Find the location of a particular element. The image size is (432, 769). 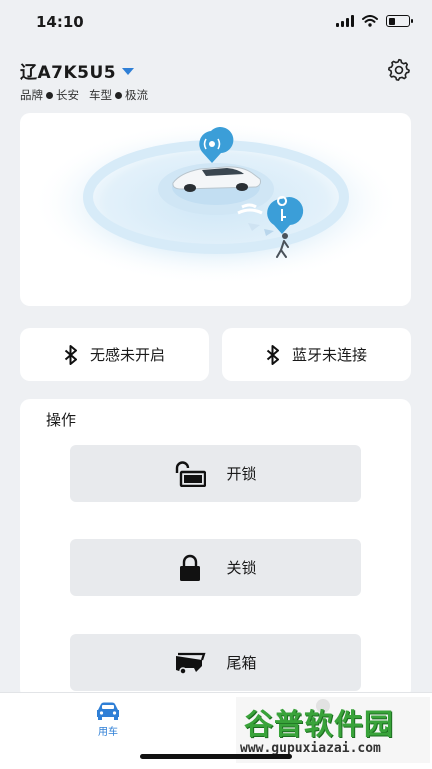

tab-car: 用车 is located at coordinates (108, 719).